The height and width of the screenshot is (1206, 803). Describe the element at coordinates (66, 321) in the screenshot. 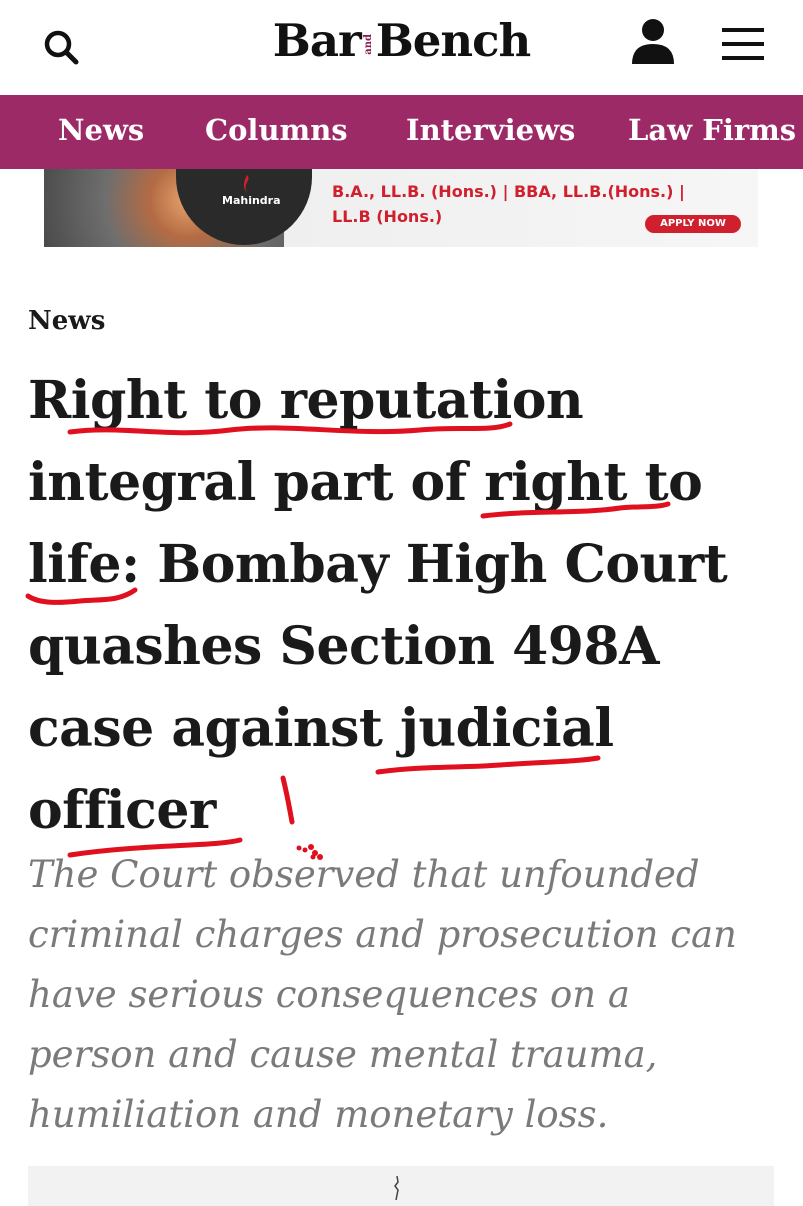

I see `section-label: News` at that location.